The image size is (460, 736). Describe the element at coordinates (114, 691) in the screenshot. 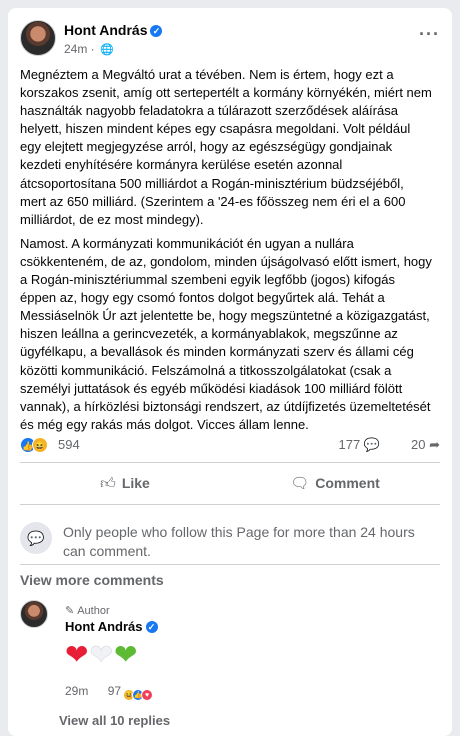

I see `comment-reaction-count: 97` at that location.